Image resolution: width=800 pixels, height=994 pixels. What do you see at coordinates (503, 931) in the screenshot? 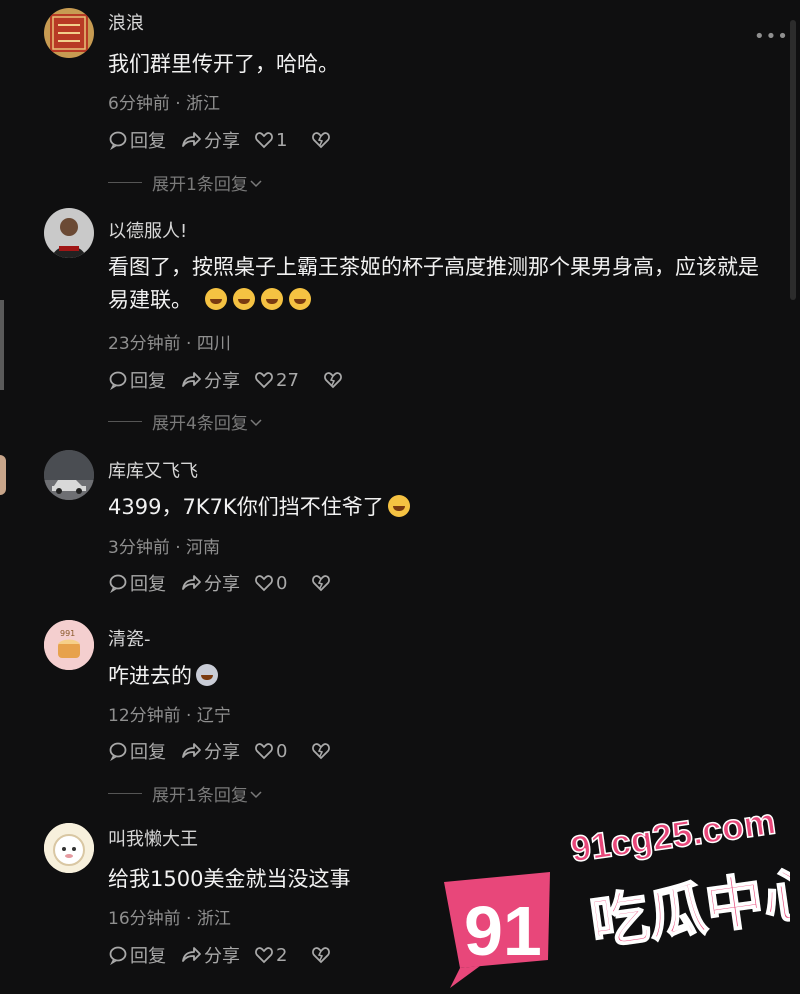
I see `watermark-number: 91` at bounding box center [503, 931].